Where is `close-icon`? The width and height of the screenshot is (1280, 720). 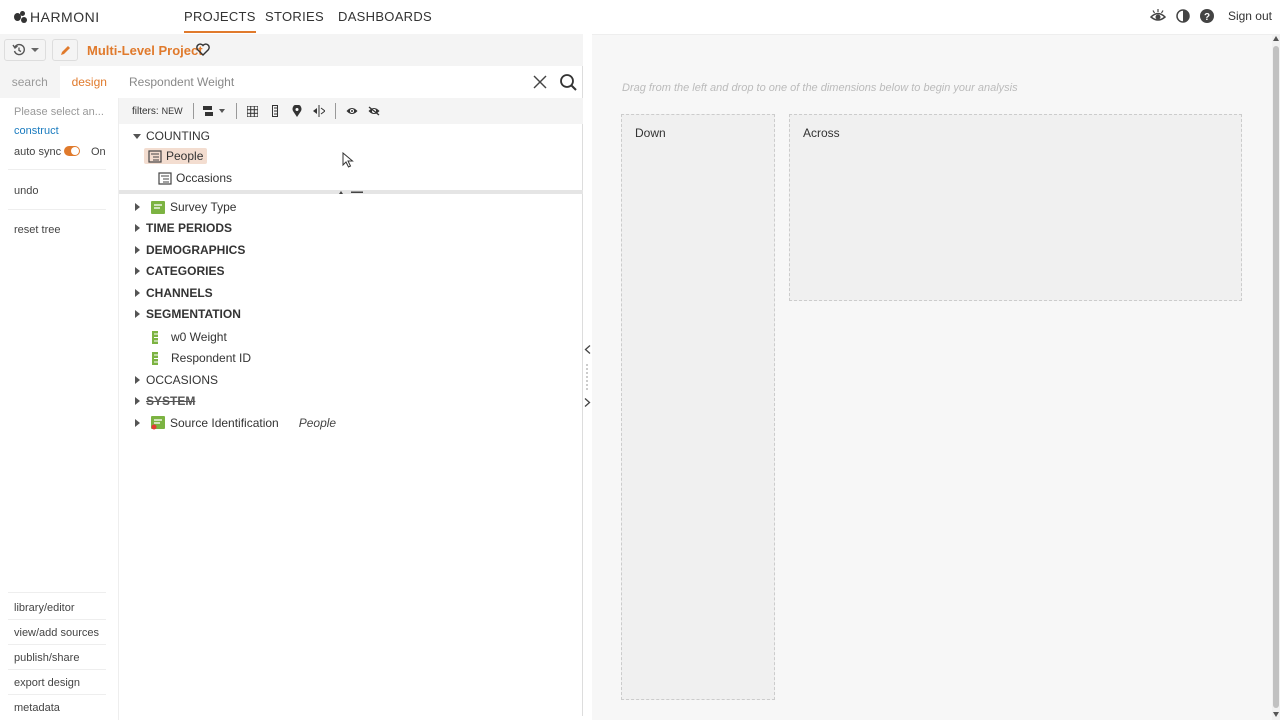 close-icon is located at coordinates (540, 82).